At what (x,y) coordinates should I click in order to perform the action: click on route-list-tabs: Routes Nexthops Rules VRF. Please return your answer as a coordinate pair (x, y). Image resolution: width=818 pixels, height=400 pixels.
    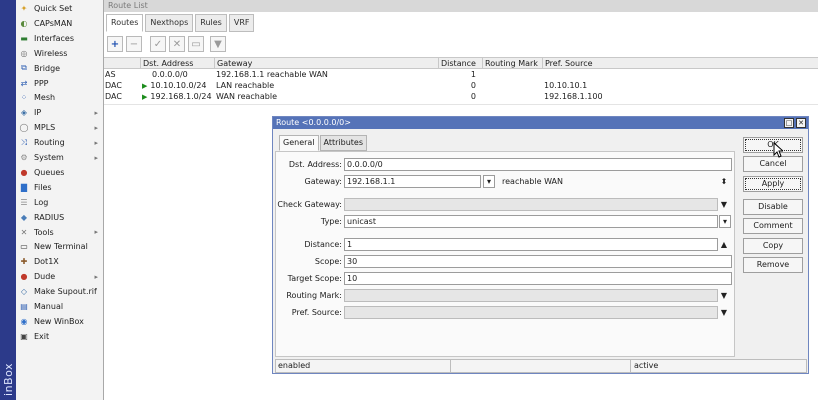
    Looking at the image, I should click on (179, 23).